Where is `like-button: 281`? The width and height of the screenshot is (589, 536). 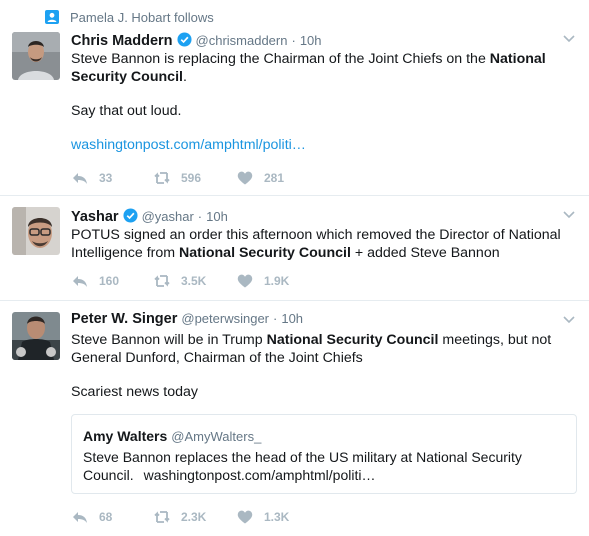
like-button: 281 is located at coordinates (277, 178).